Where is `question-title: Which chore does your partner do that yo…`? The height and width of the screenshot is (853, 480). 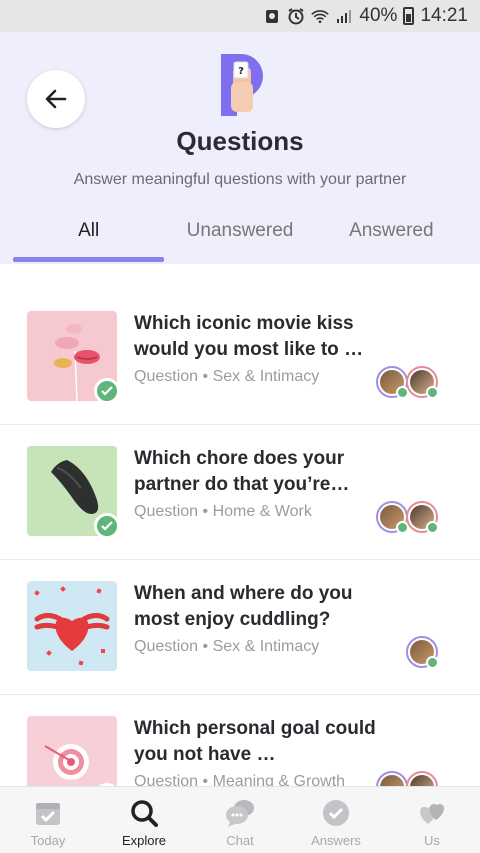
question-title: Which chore does your partner do that yo… is located at coordinates (242, 471).